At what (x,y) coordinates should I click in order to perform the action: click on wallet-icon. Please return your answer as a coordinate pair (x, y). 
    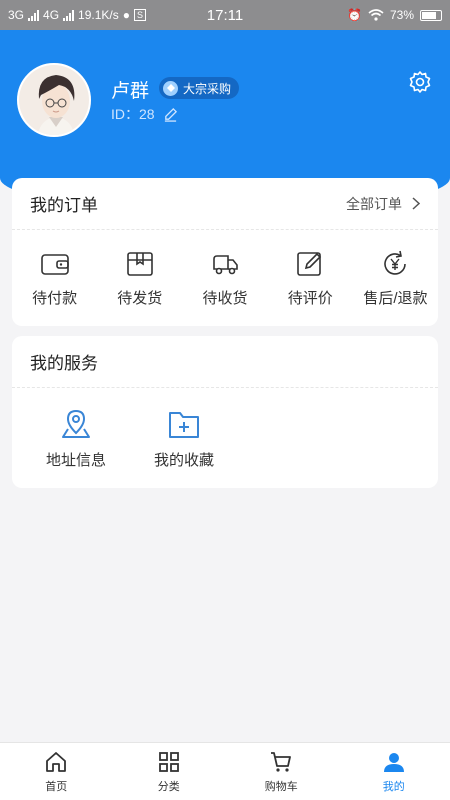
    Looking at the image, I should click on (54, 264).